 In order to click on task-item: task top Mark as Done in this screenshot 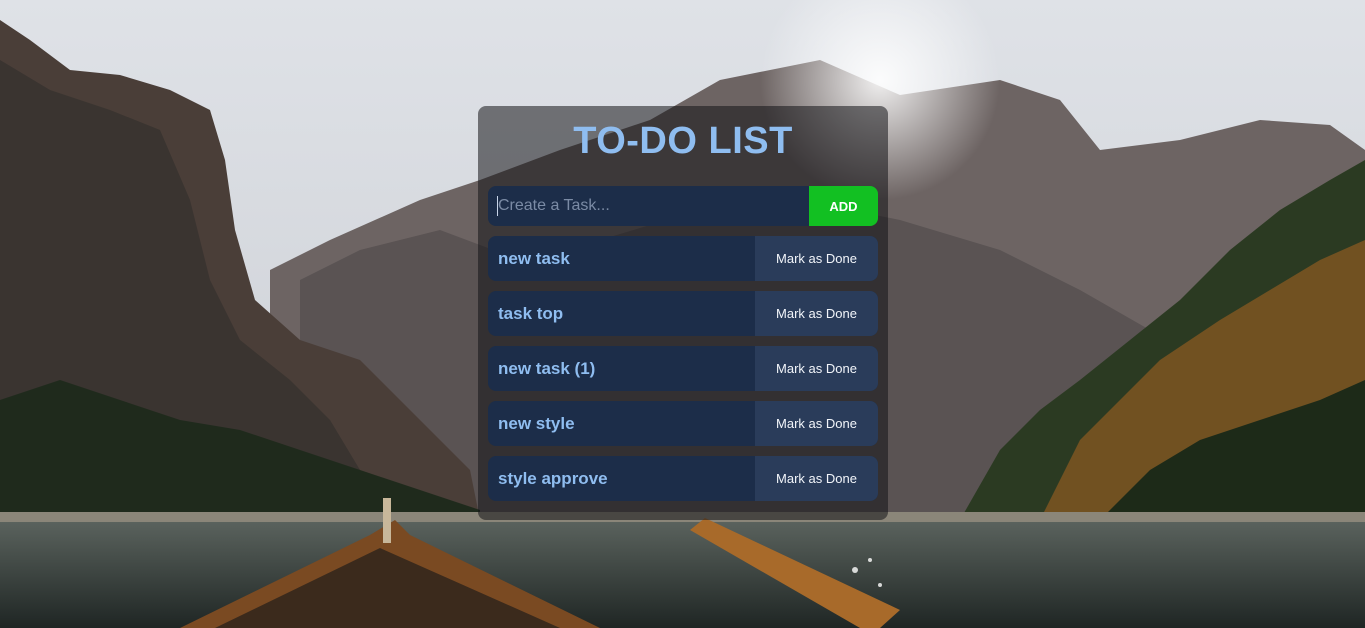, I will do `click(683, 313)`.